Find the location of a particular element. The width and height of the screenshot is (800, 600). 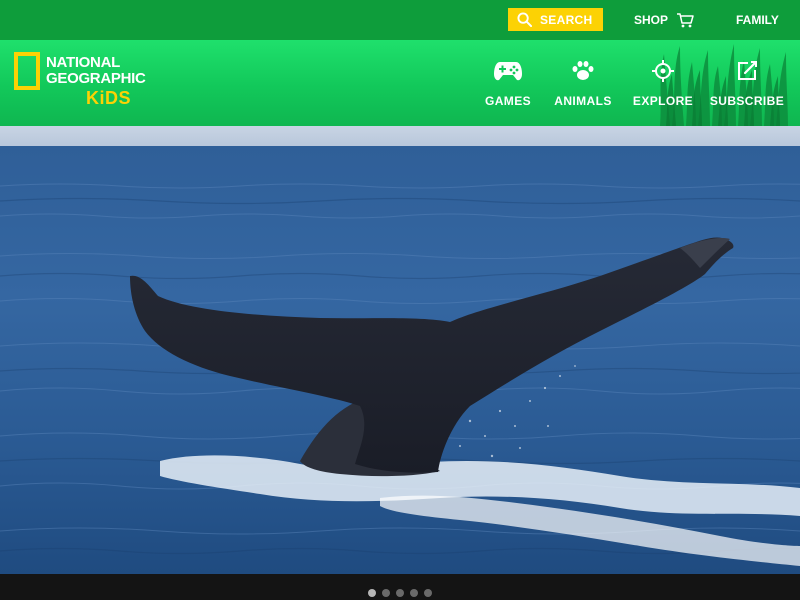

family-label: FAMILY is located at coordinates (757, 20).